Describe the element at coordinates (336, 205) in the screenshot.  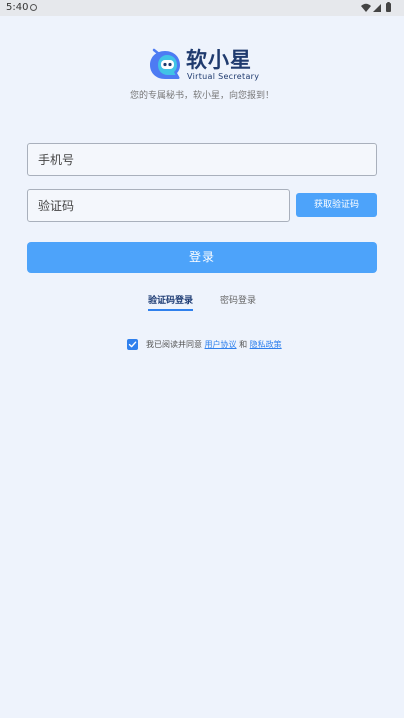
I see `get-code-button: 获取验证码` at that location.